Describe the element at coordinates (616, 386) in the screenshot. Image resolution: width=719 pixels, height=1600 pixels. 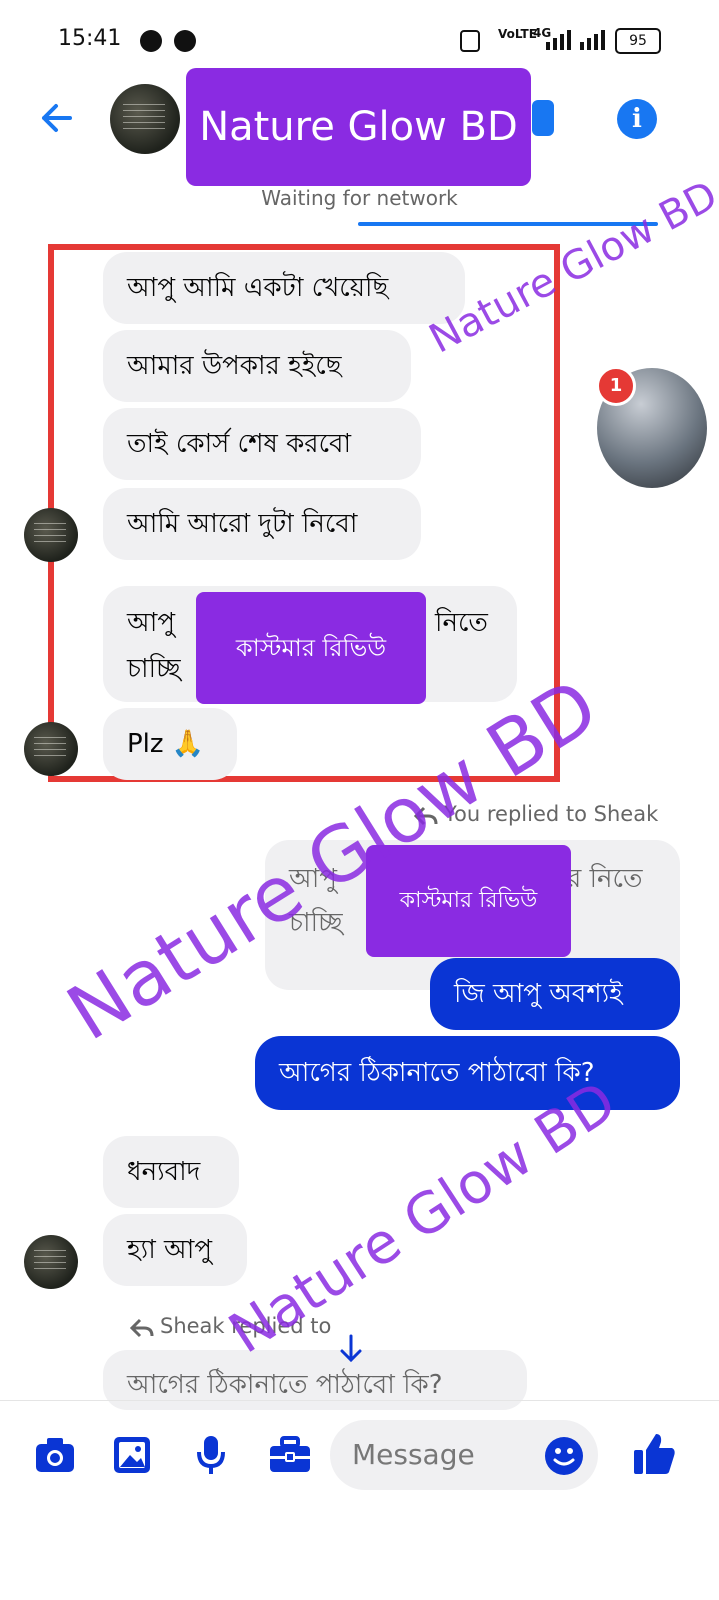
I see `unread-badge: 1` at that location.